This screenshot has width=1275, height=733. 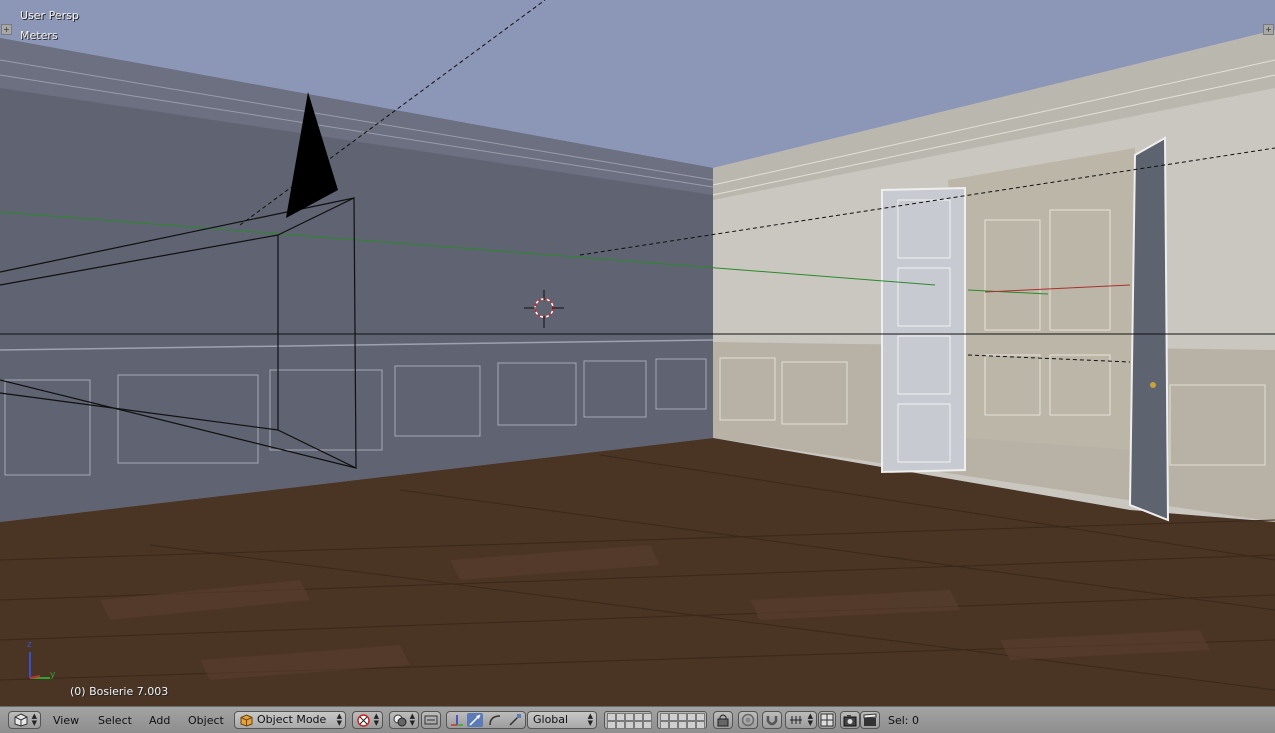 I want to click on snap-increment-icon, so click(x=796, y=720).